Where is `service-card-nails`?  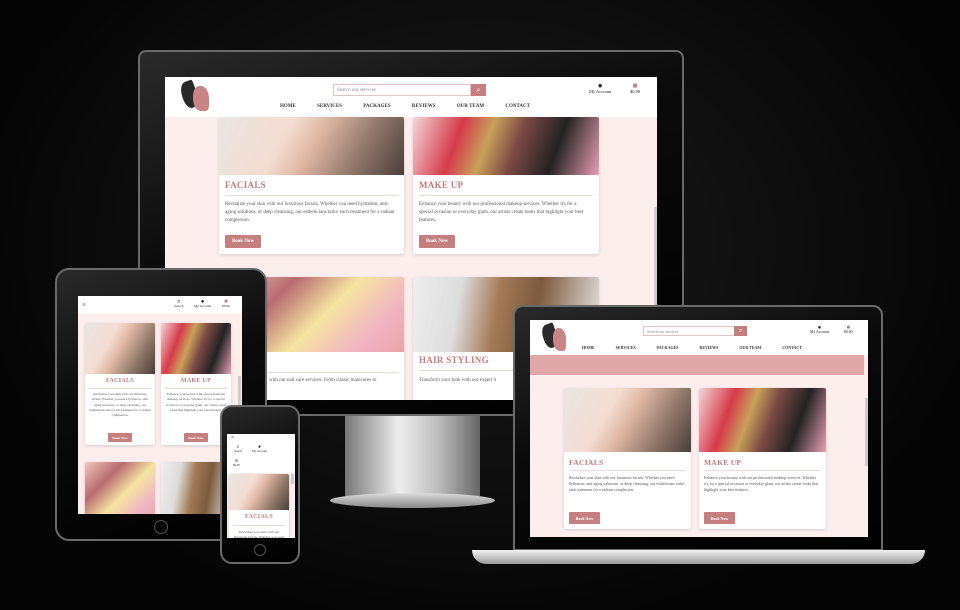 service-card-nails is located at coordinates (120, 488).